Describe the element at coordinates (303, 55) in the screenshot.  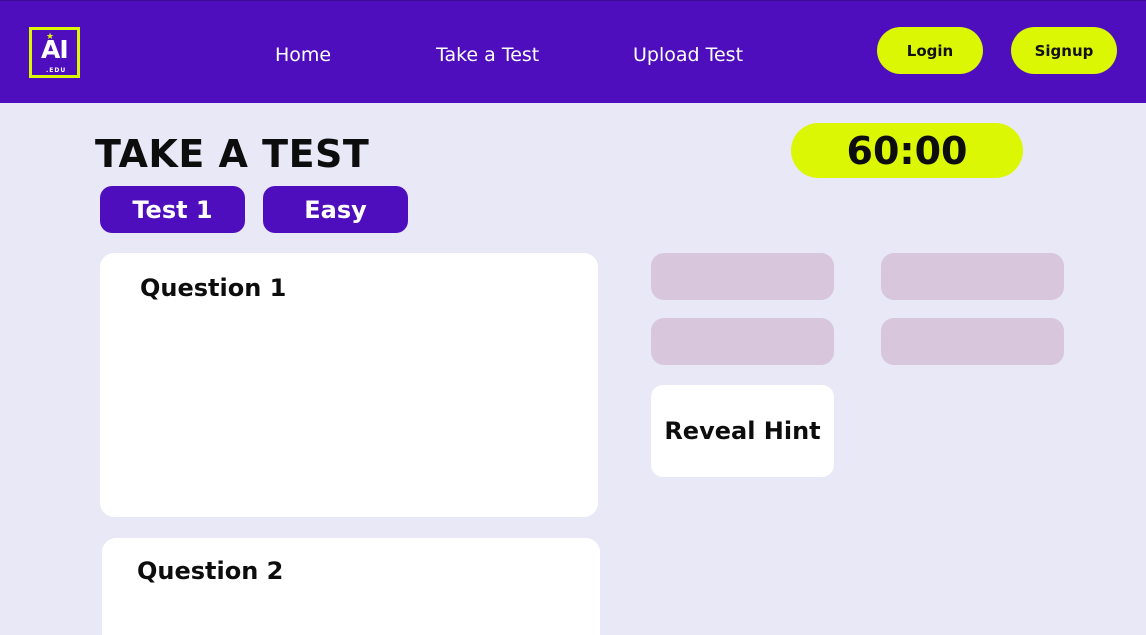
I see `nav-link-home: Home` at that location.